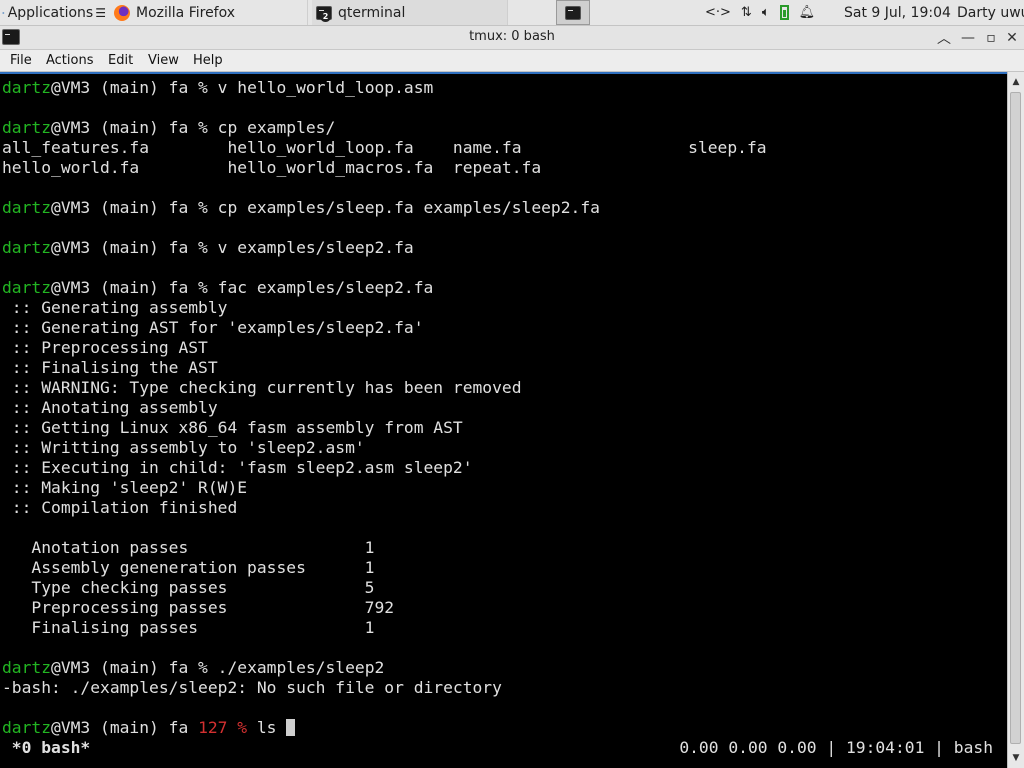  I want to click on scrollbar-thumb, so click(1015, 418).